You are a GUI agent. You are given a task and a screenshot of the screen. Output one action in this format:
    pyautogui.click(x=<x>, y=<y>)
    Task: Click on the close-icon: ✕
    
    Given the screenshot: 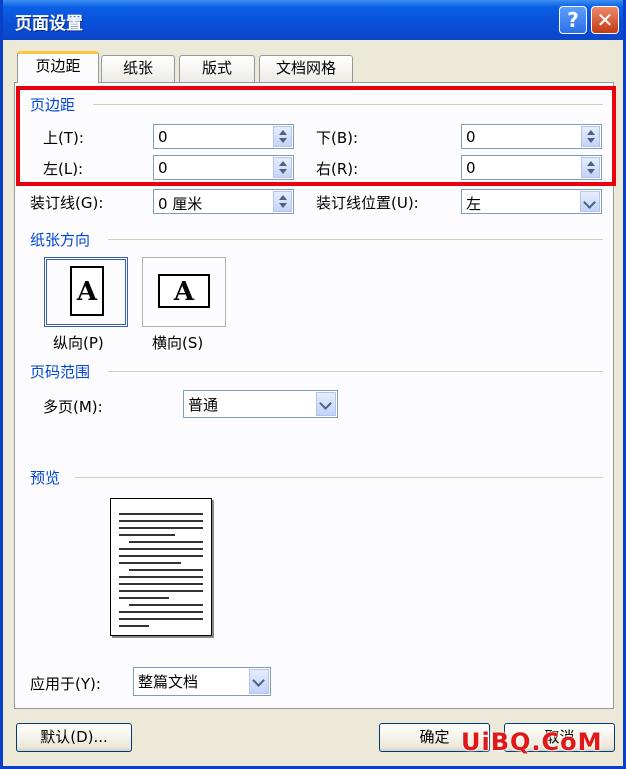 What is the action you would take?
    pyautogui.click(x=605, y=20)
    